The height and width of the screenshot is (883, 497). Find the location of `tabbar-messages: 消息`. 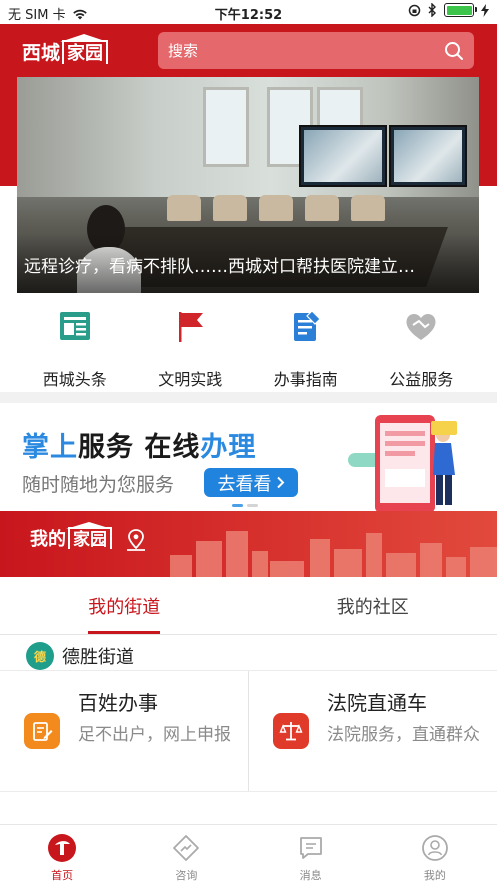

tabbar-messages: 消息 is located at coordinates (311, 854).